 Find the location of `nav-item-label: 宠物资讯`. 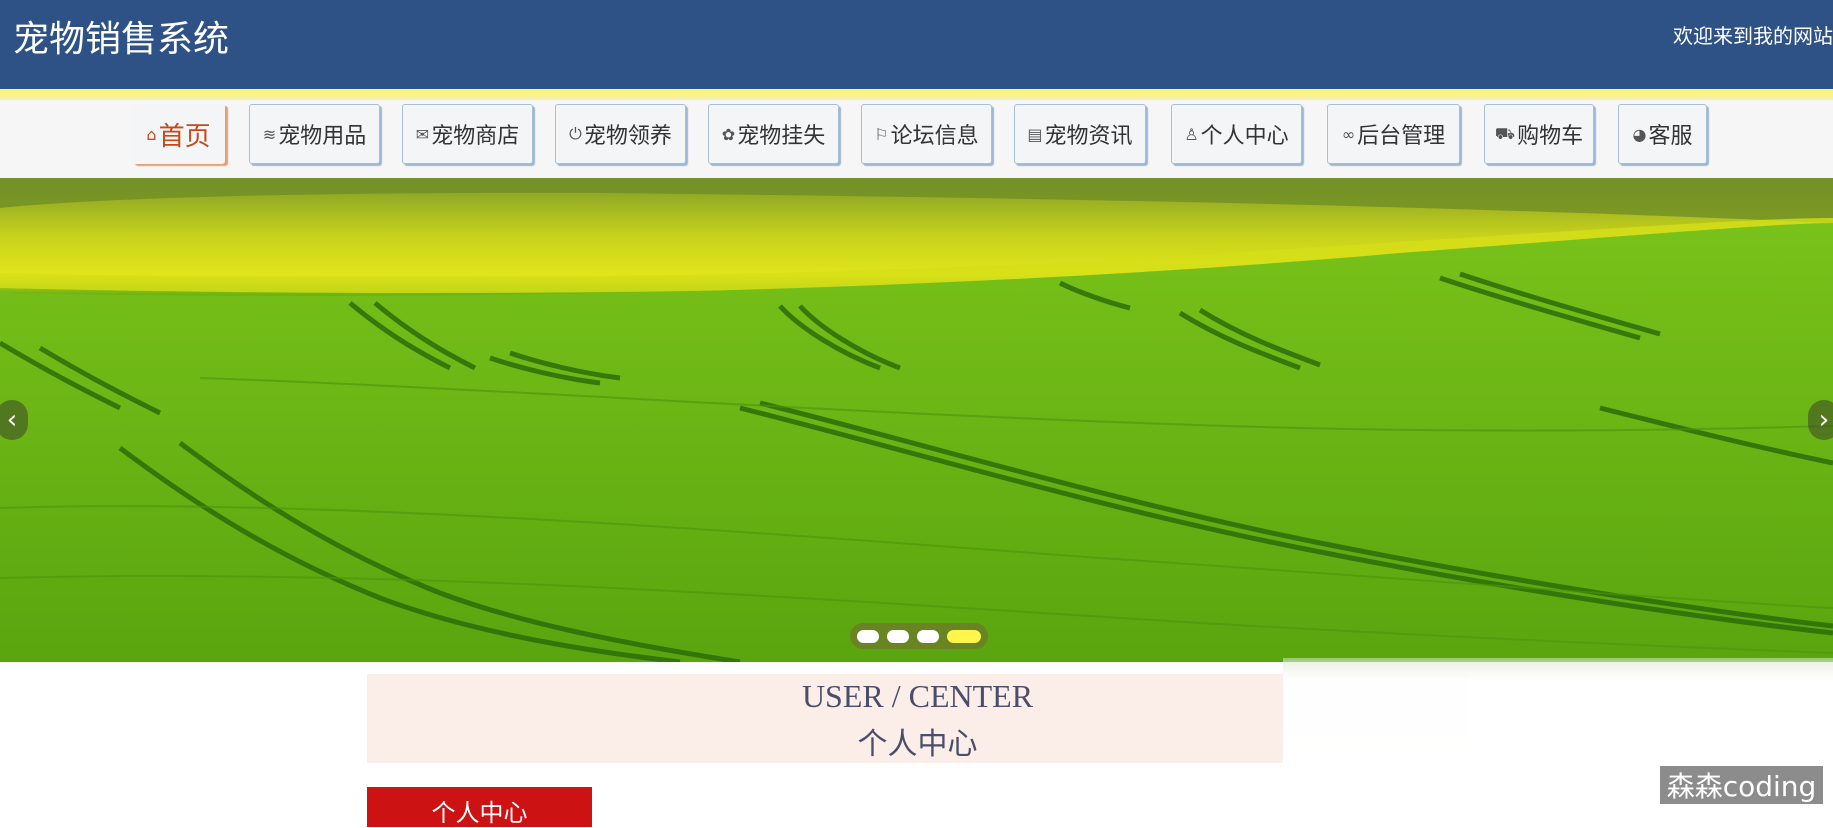

nav-item-label: 宠物资讯 is located at coordinates (1088, 136).